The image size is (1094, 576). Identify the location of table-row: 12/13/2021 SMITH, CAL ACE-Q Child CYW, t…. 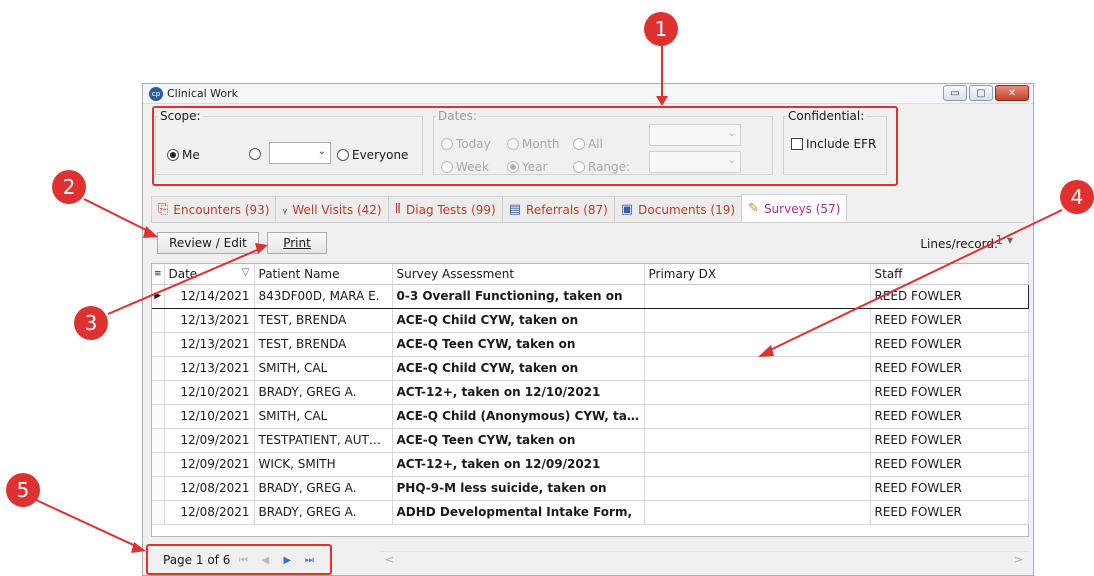
(590, 368).